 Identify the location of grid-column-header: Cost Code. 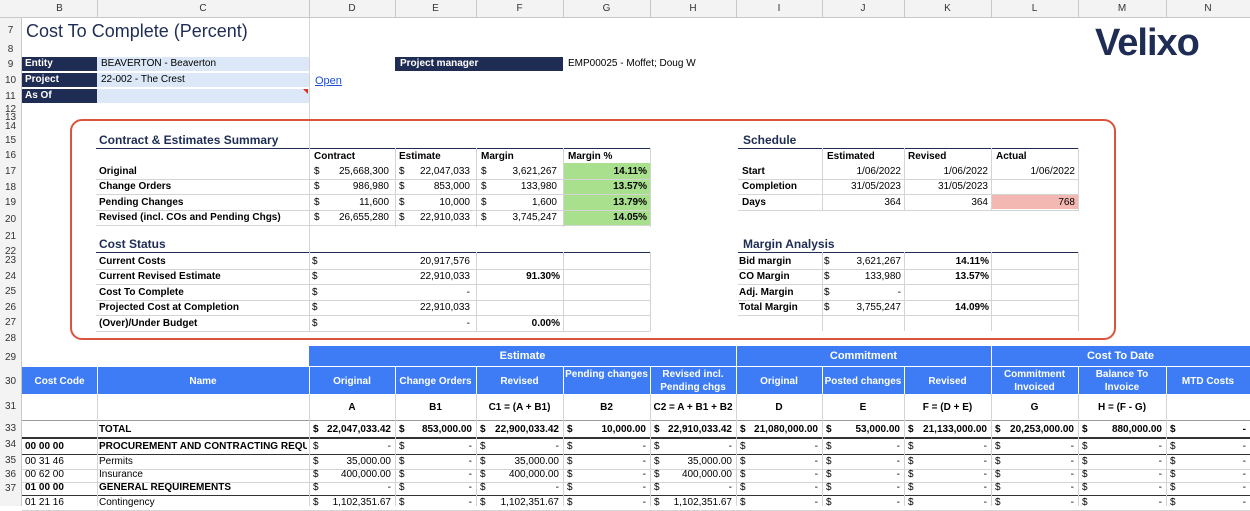
(59, 381).